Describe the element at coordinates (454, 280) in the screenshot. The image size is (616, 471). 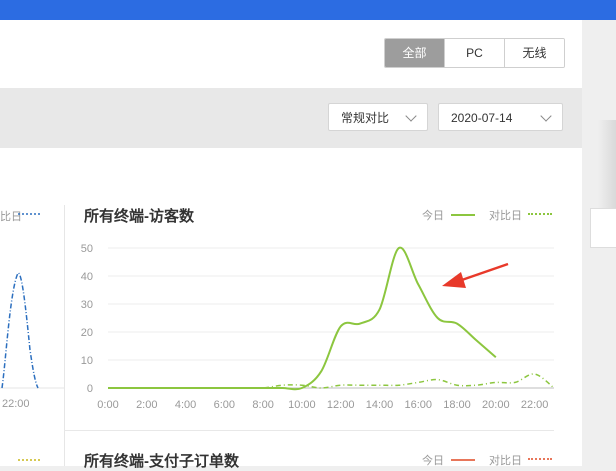
I see `arrow-head-icon` at that location.